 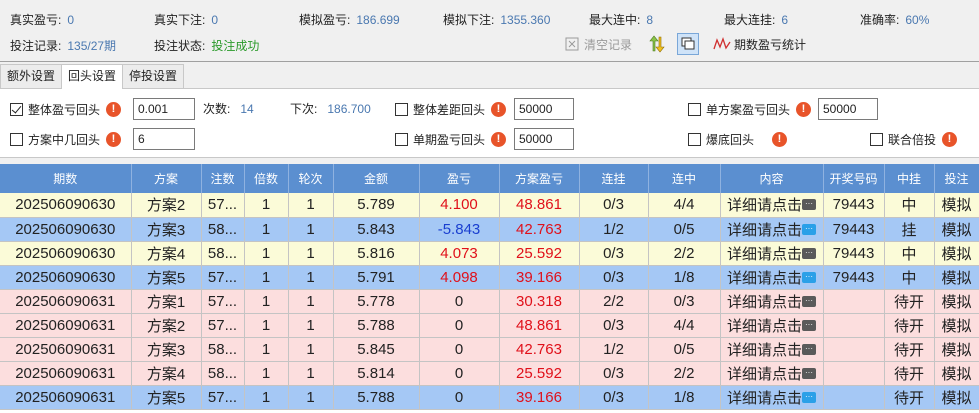 What do you see at coordinates (31, 76) in the screenshot?
I see `tab-extra-settings: 额外设置` at bounding box center [31, 76].